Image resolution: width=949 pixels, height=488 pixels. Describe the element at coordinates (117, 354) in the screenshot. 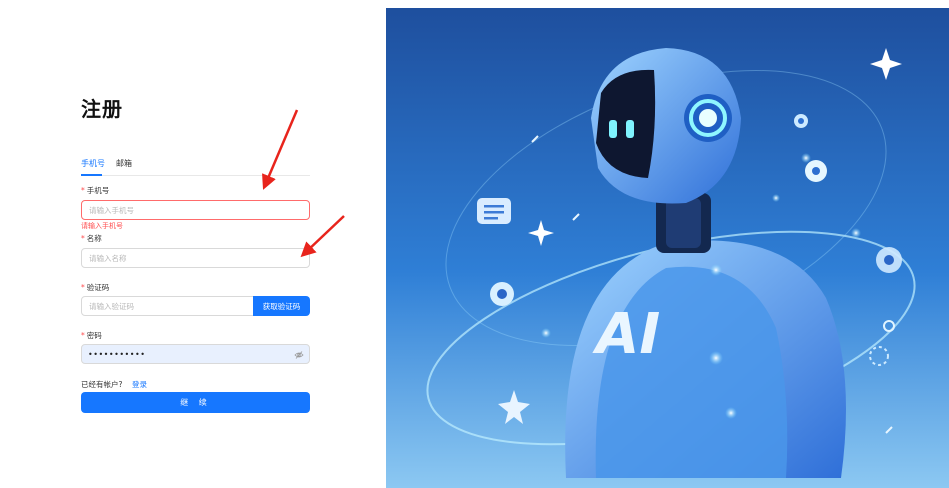

I see `password-value: •••••••••••` at that location.